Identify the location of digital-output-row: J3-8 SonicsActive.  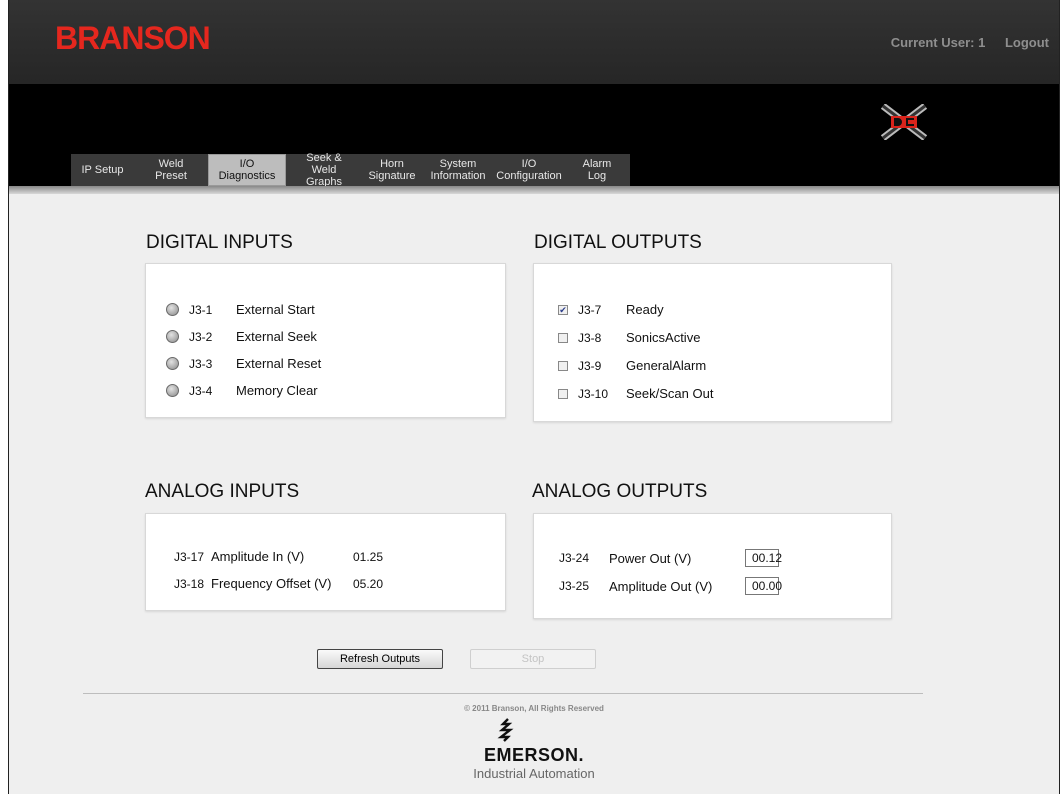
(629, 337).